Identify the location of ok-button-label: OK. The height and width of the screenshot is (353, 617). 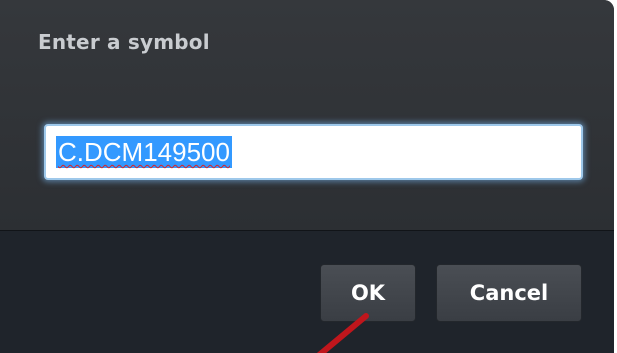
(368, 293).